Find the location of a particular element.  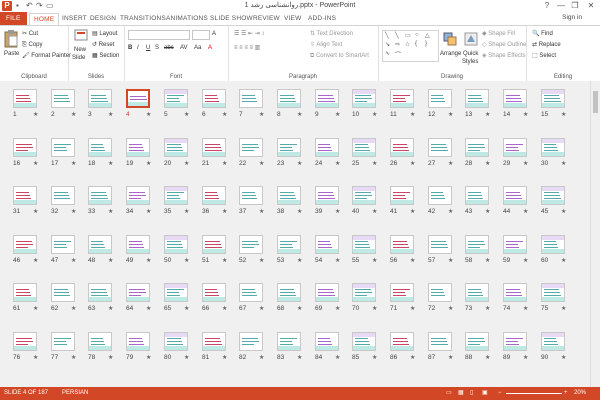

format-painter-button: 🖌 Format Painter is located at coordinates (46, 56).